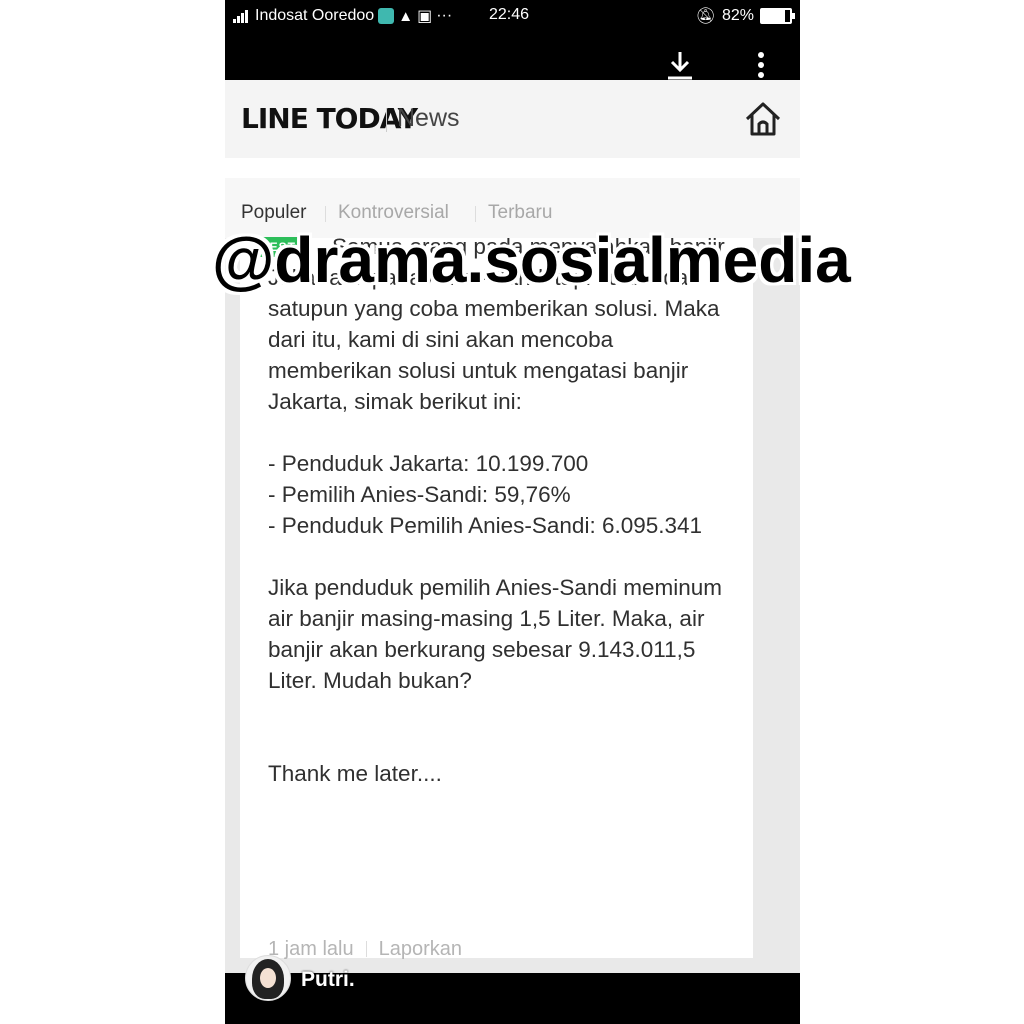 This screenshot has height=1024, width=1024. I want to click on signal-icon, so click(242, 16).